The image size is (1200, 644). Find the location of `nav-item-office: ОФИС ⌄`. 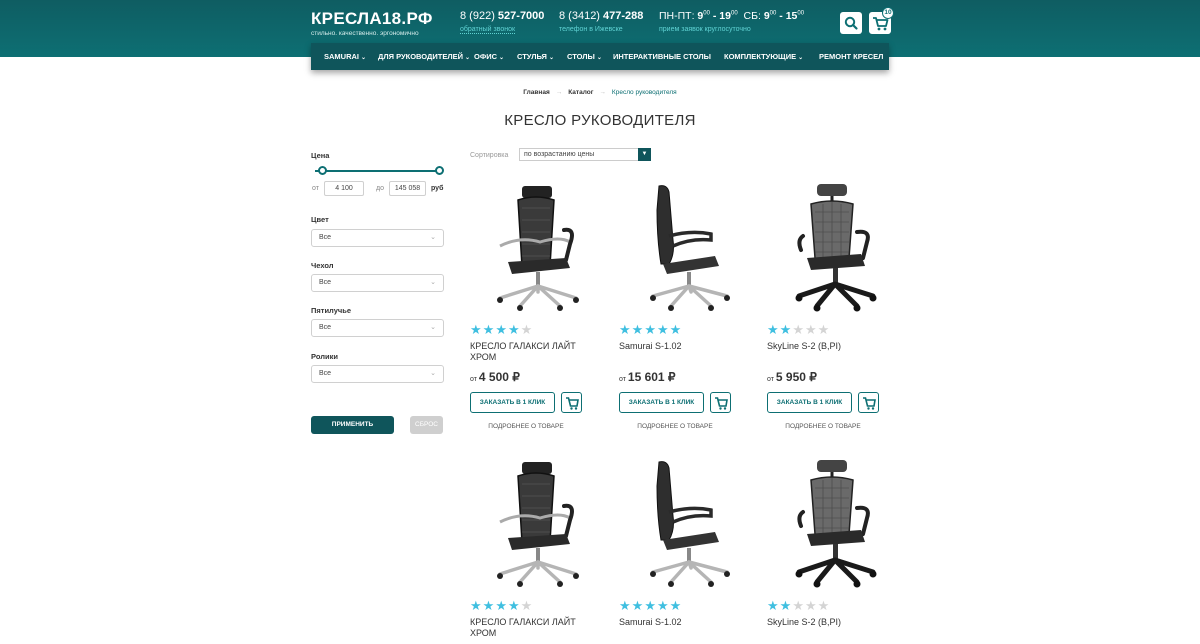

nav-item-office: ОФИС ⌄ is located at coordinates (489, 56).